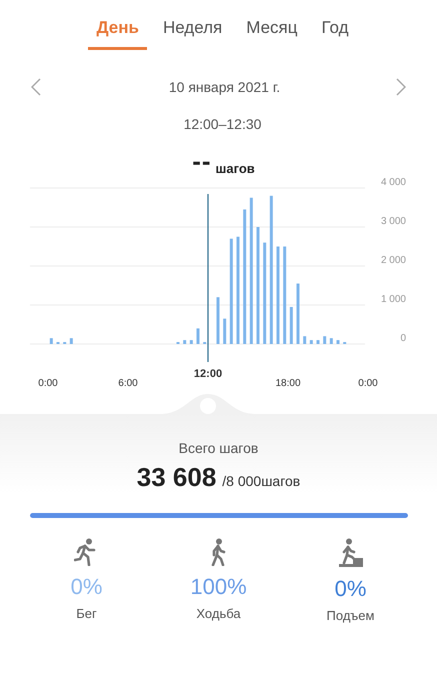 The height and width of the screenshot is (680, 437). Describe the element at coordinates (218, 552) in the screenshot. I see `walker-icon` at that location.